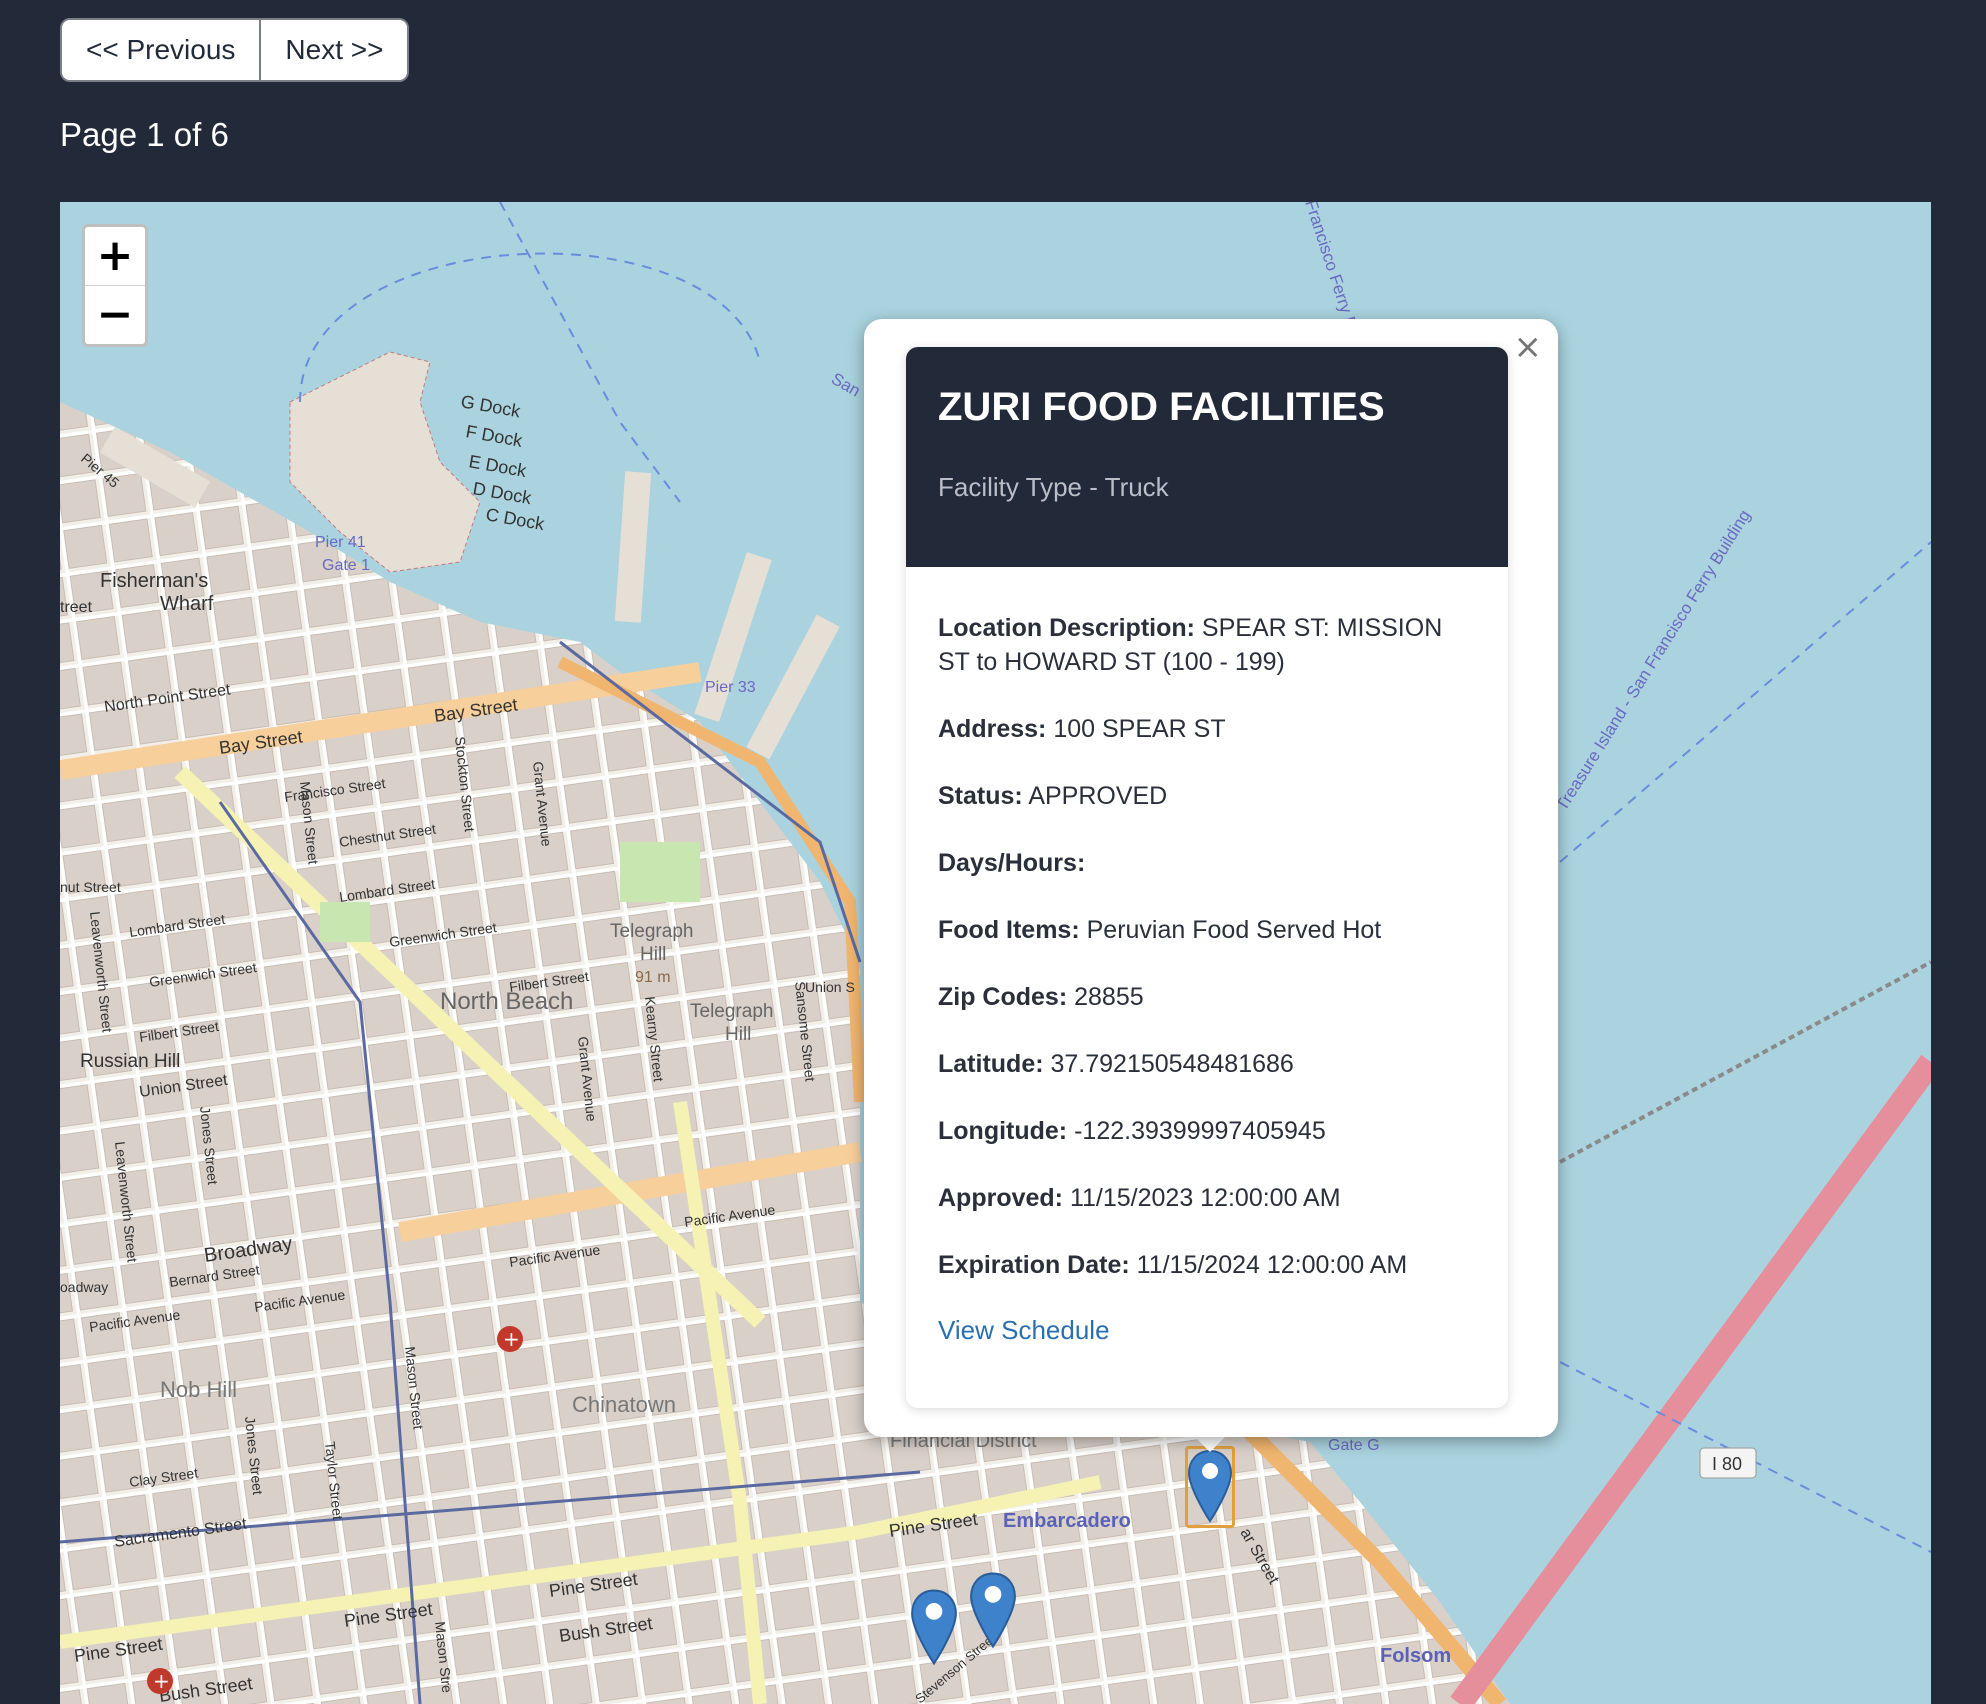 The width and height of the screenshot is (1986, 1704). I want to click on map-label: Russian Hill, so click(130, 1061).